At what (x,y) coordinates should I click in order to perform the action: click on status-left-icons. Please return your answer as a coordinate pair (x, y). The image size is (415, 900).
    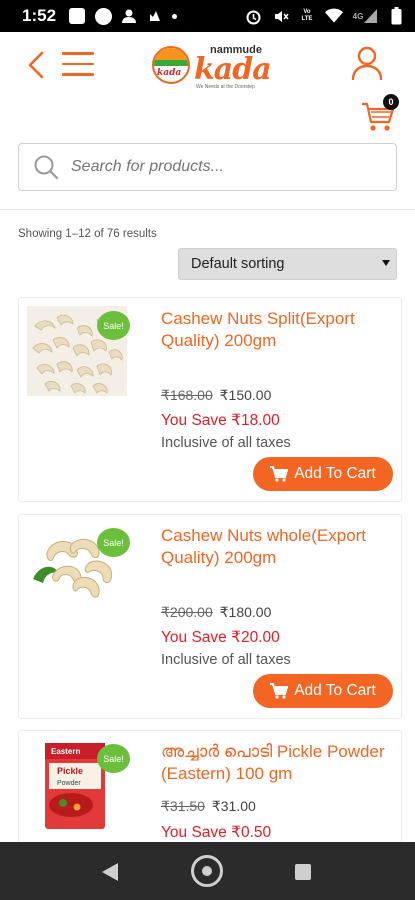
    Looking at the image, I should click on (123, 16).